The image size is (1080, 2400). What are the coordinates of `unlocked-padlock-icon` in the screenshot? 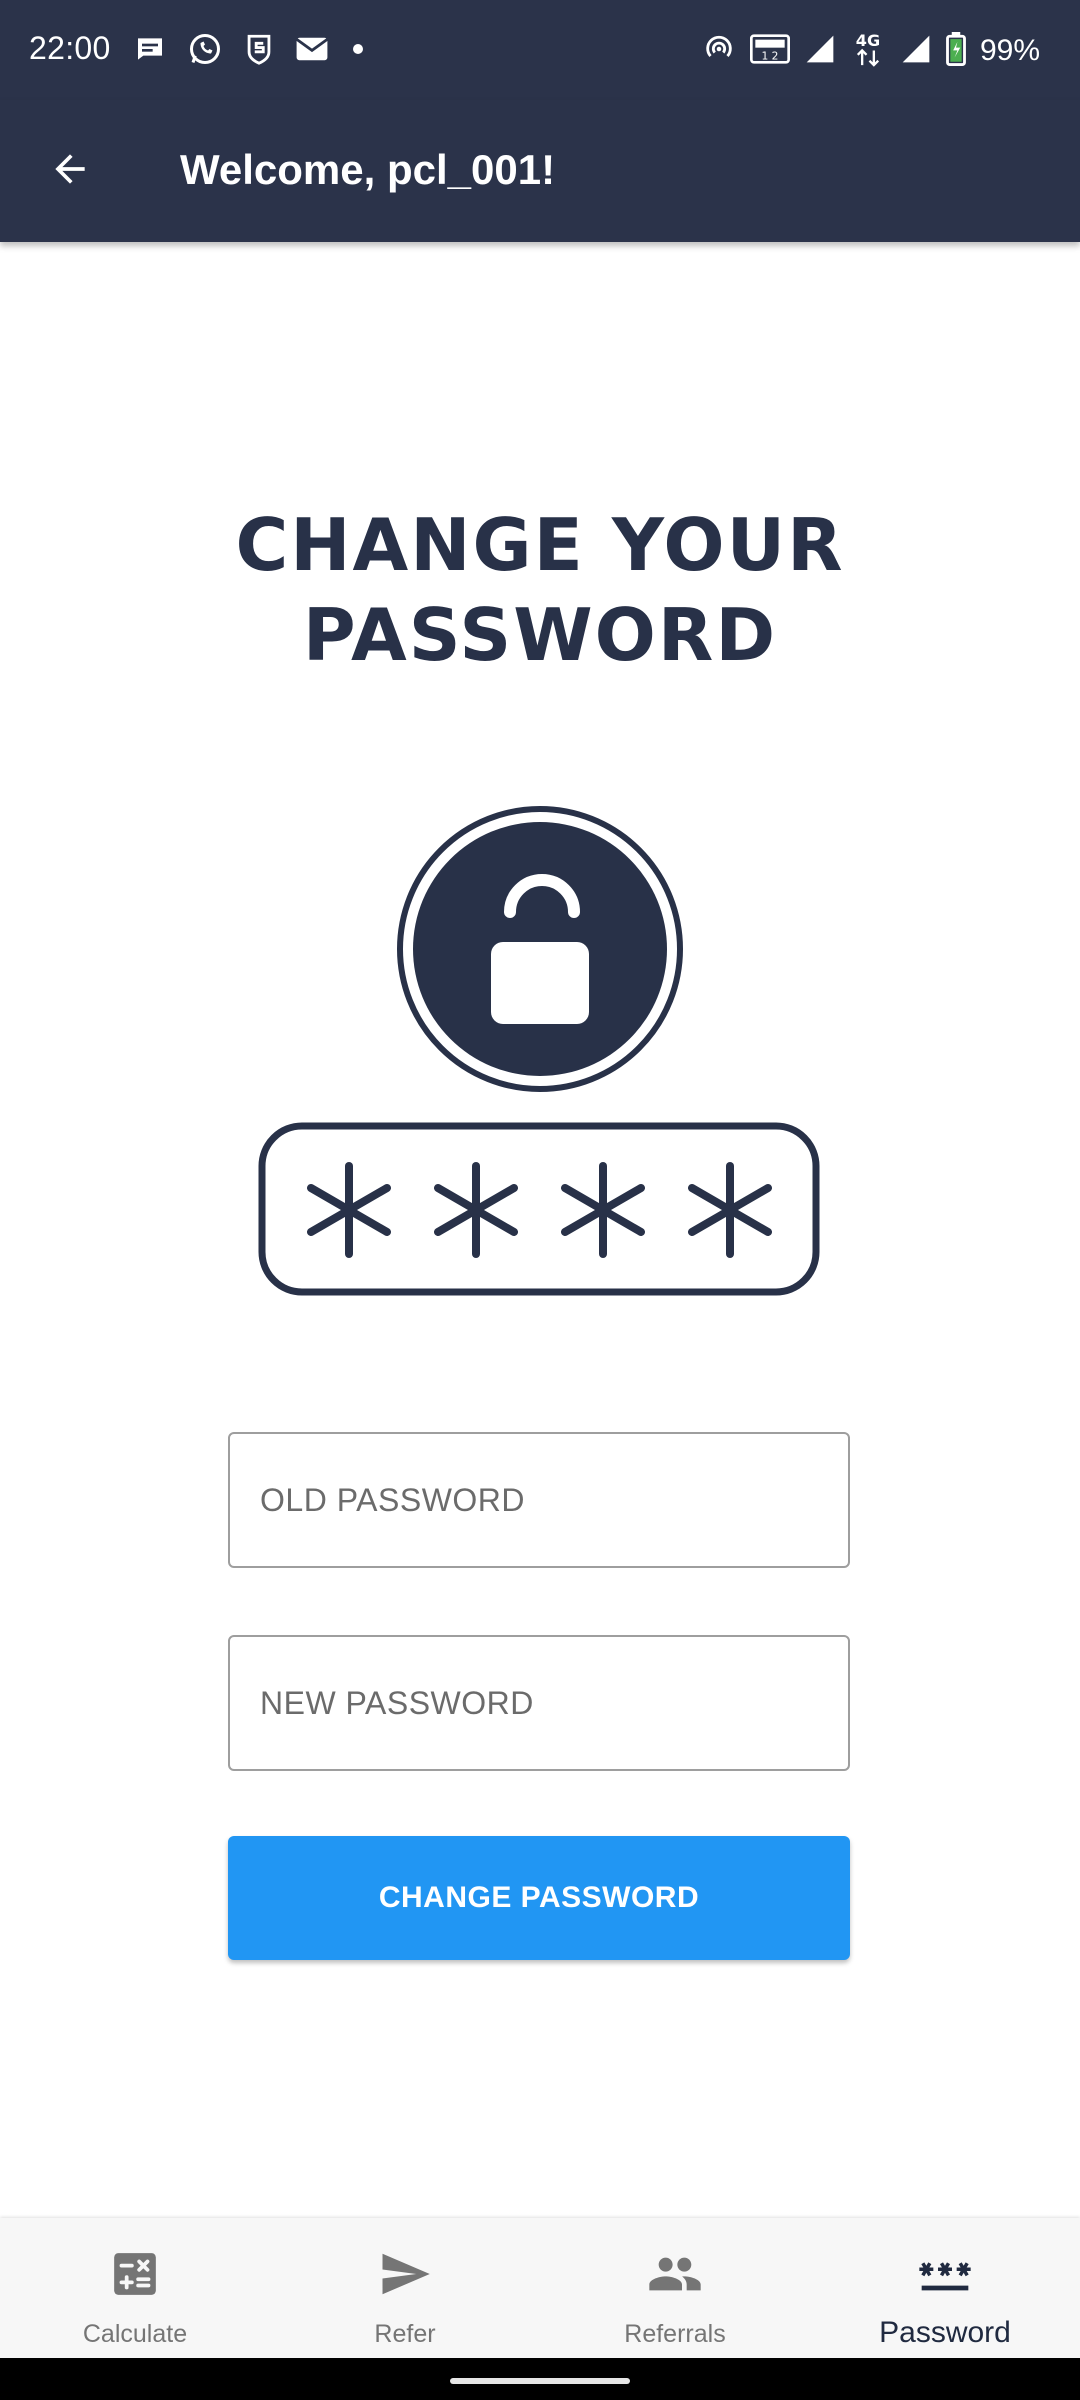 It's located at (540, 949).